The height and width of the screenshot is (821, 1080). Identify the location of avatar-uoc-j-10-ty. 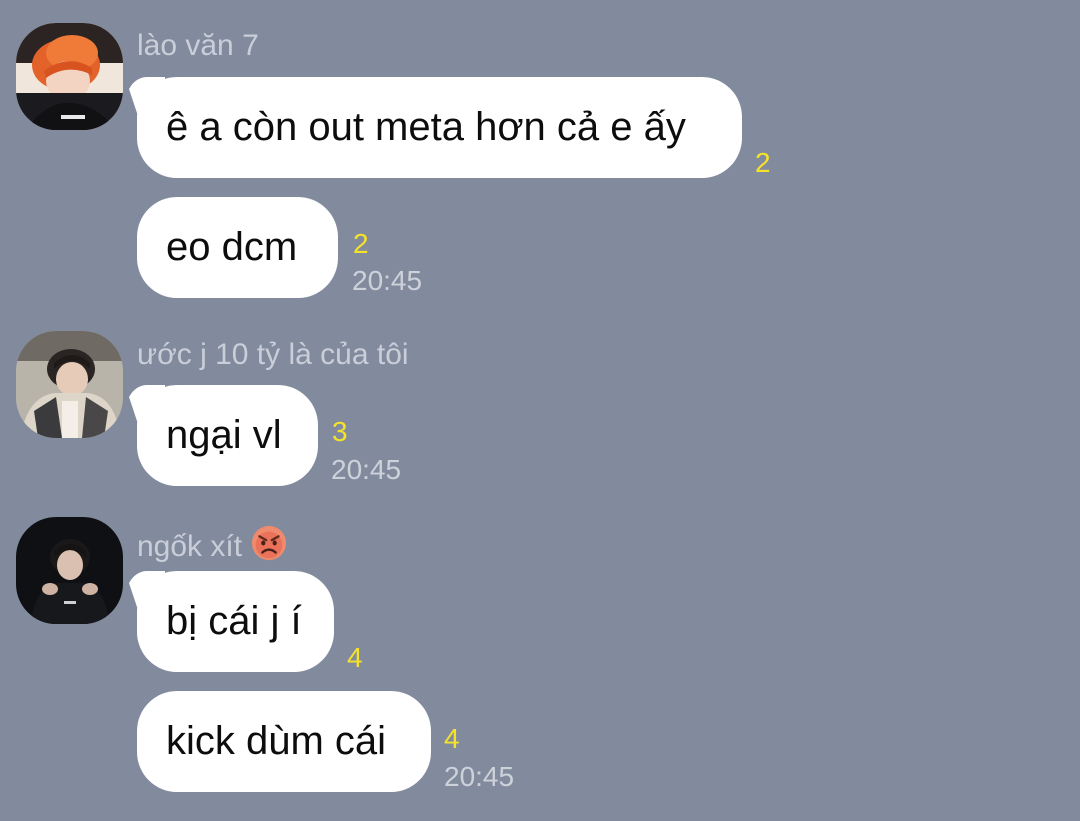
(69, 384).